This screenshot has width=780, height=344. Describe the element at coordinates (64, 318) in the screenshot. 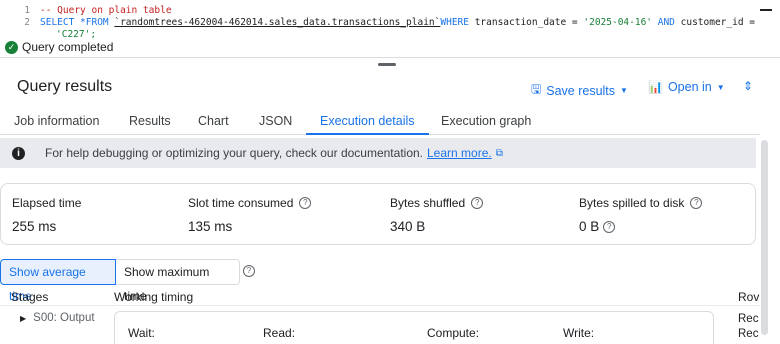

I see `stage-name: S00: Output` at that location.